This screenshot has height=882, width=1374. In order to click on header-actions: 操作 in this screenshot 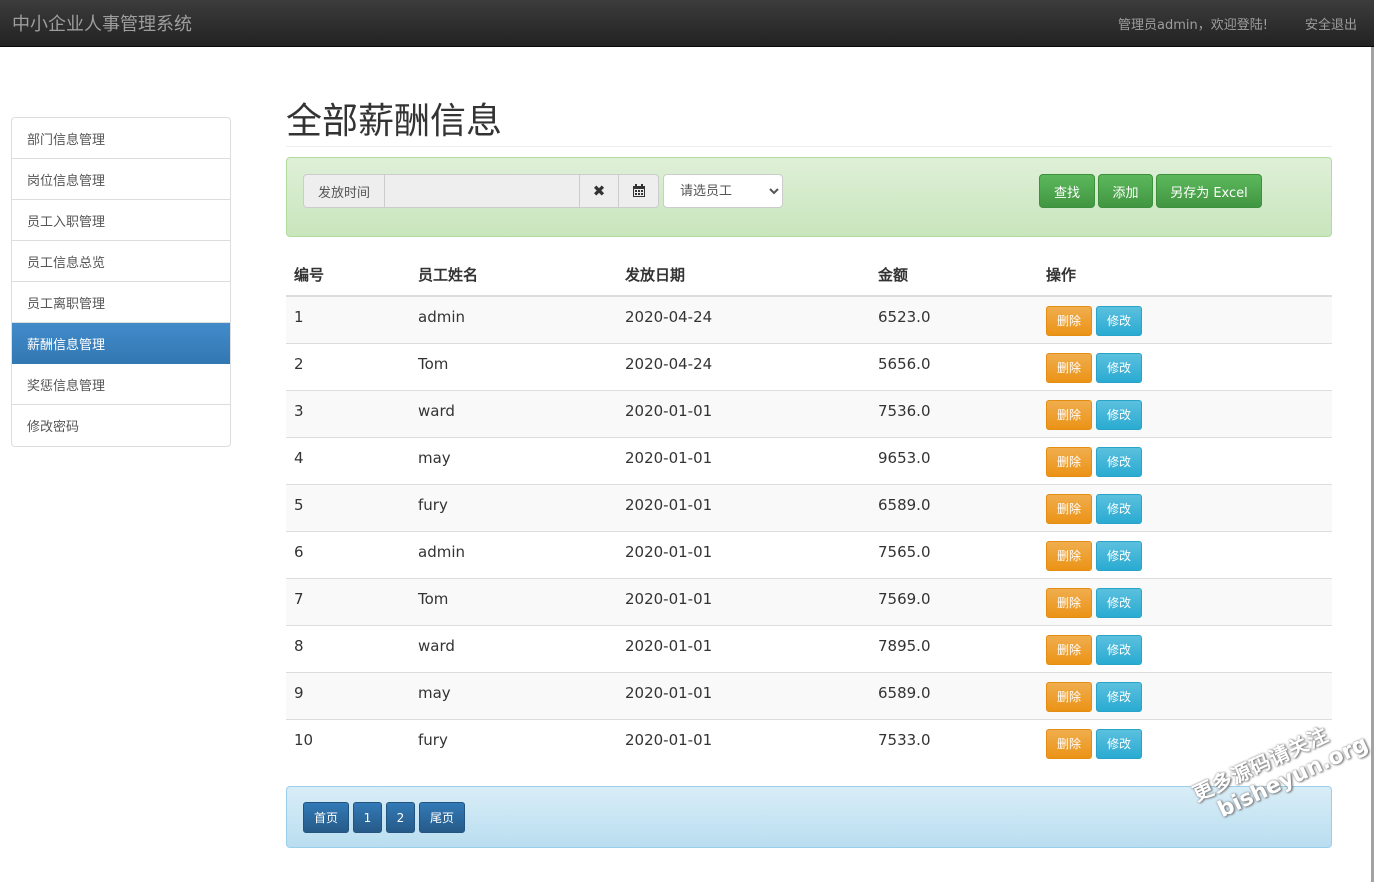, I will do `click(1185, 275)`.